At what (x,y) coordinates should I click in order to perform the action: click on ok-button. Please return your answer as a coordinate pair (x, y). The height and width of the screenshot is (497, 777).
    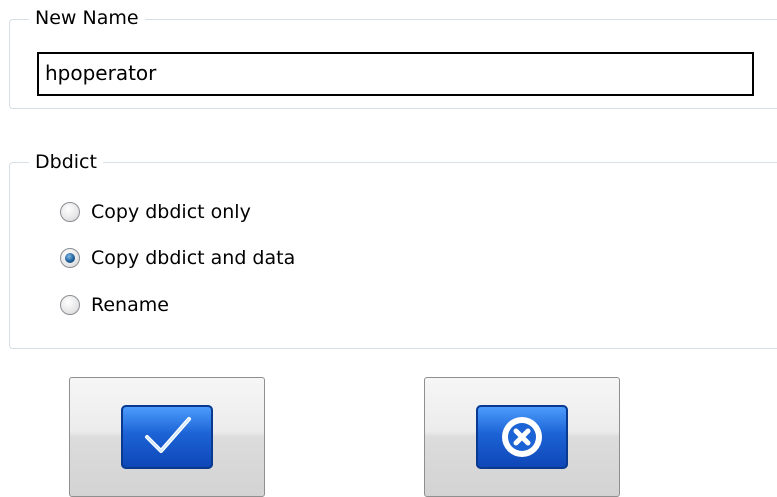
    Looking at the image, I should click on (167, 437).